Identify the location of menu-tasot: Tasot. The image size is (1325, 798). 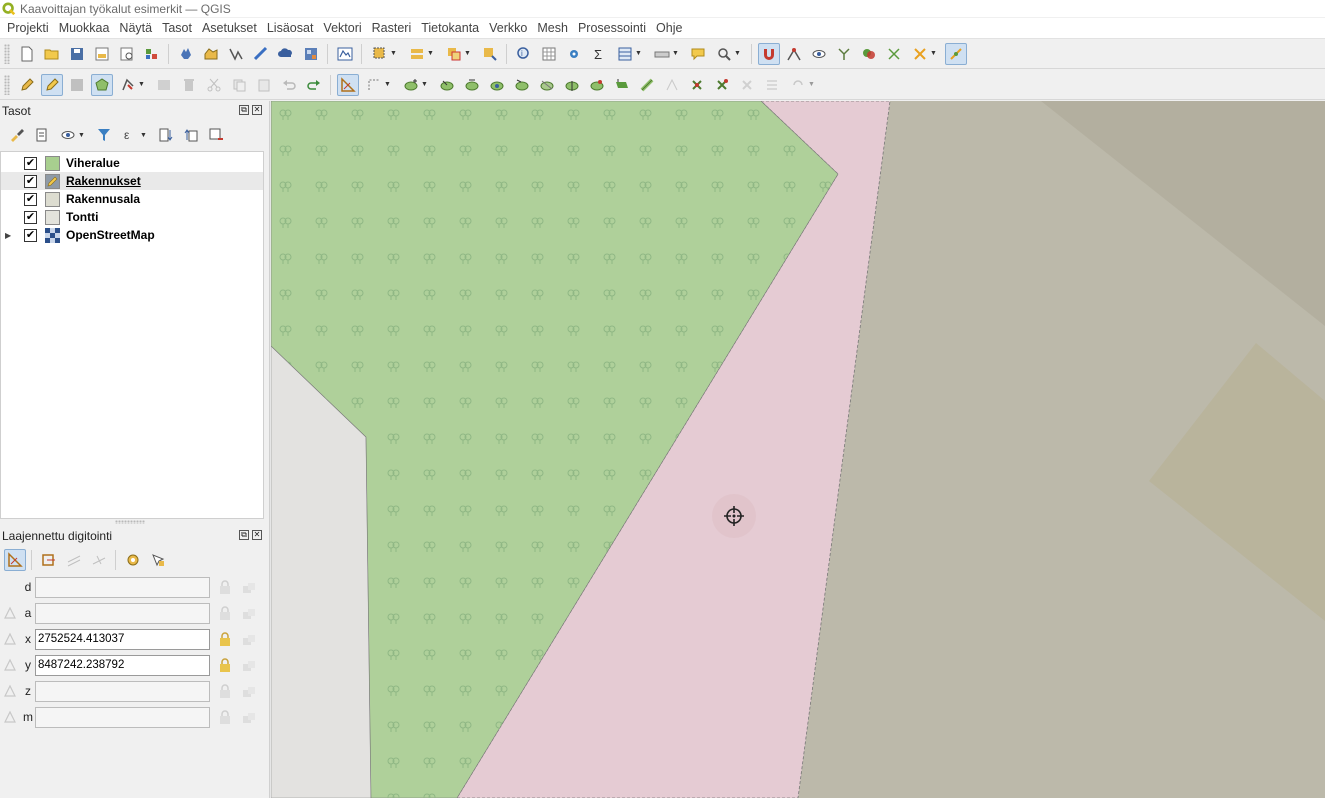
(177, 28).